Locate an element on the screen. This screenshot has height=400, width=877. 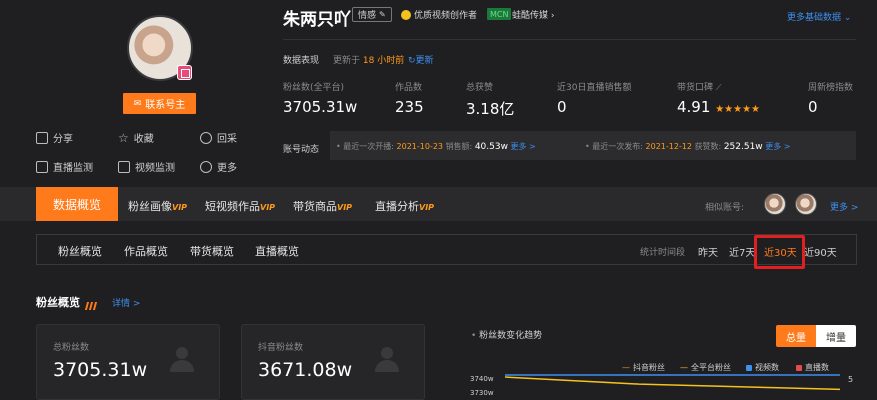
tab-goods-label: 带货商品 is located at coordinates (315, 206).